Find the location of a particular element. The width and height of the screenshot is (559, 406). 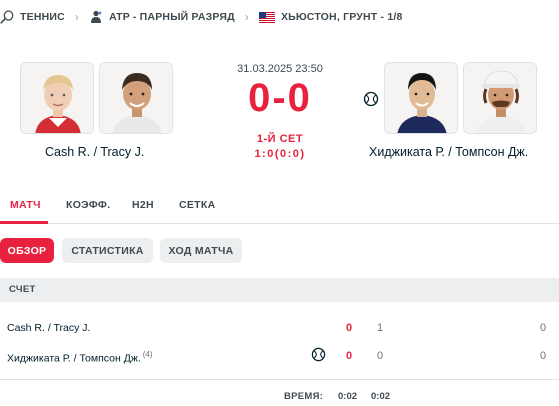

us-flag-icon is located at coordinates (266, 17).